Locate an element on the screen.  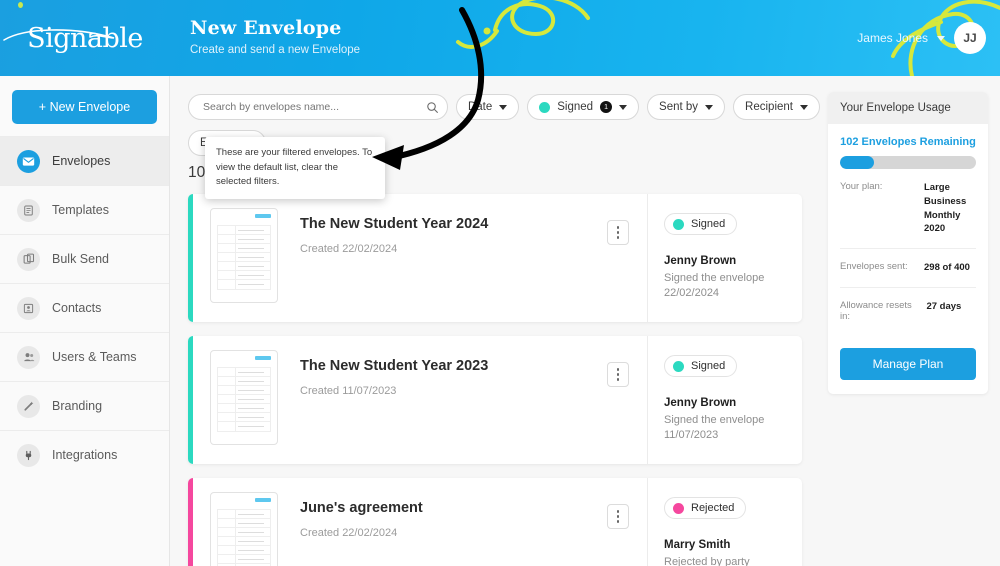
plan-key: Your plan: is located at coordinates (861, 186).